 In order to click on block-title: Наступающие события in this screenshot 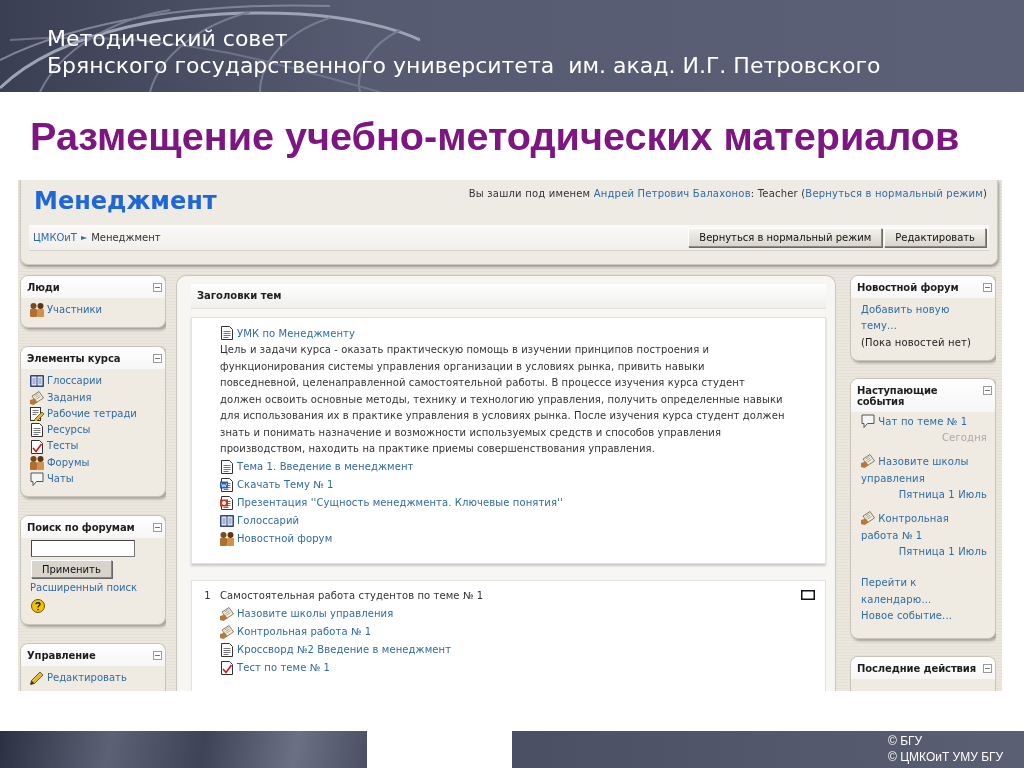, I will do `click(898, 395)`.